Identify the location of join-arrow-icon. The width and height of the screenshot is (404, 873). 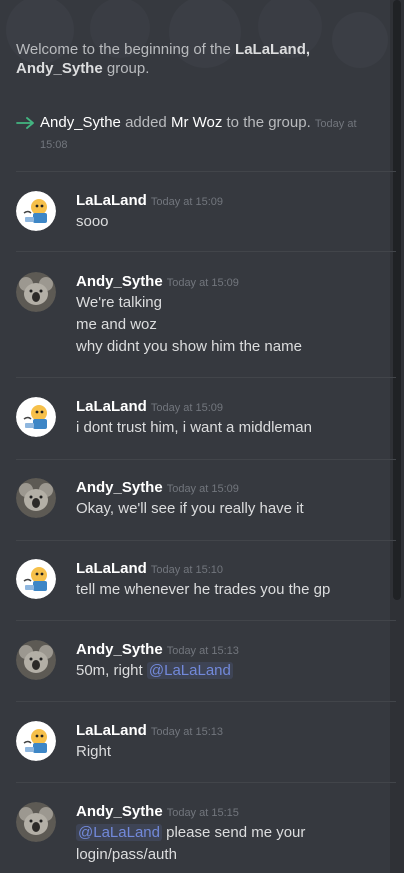
(25, 123).